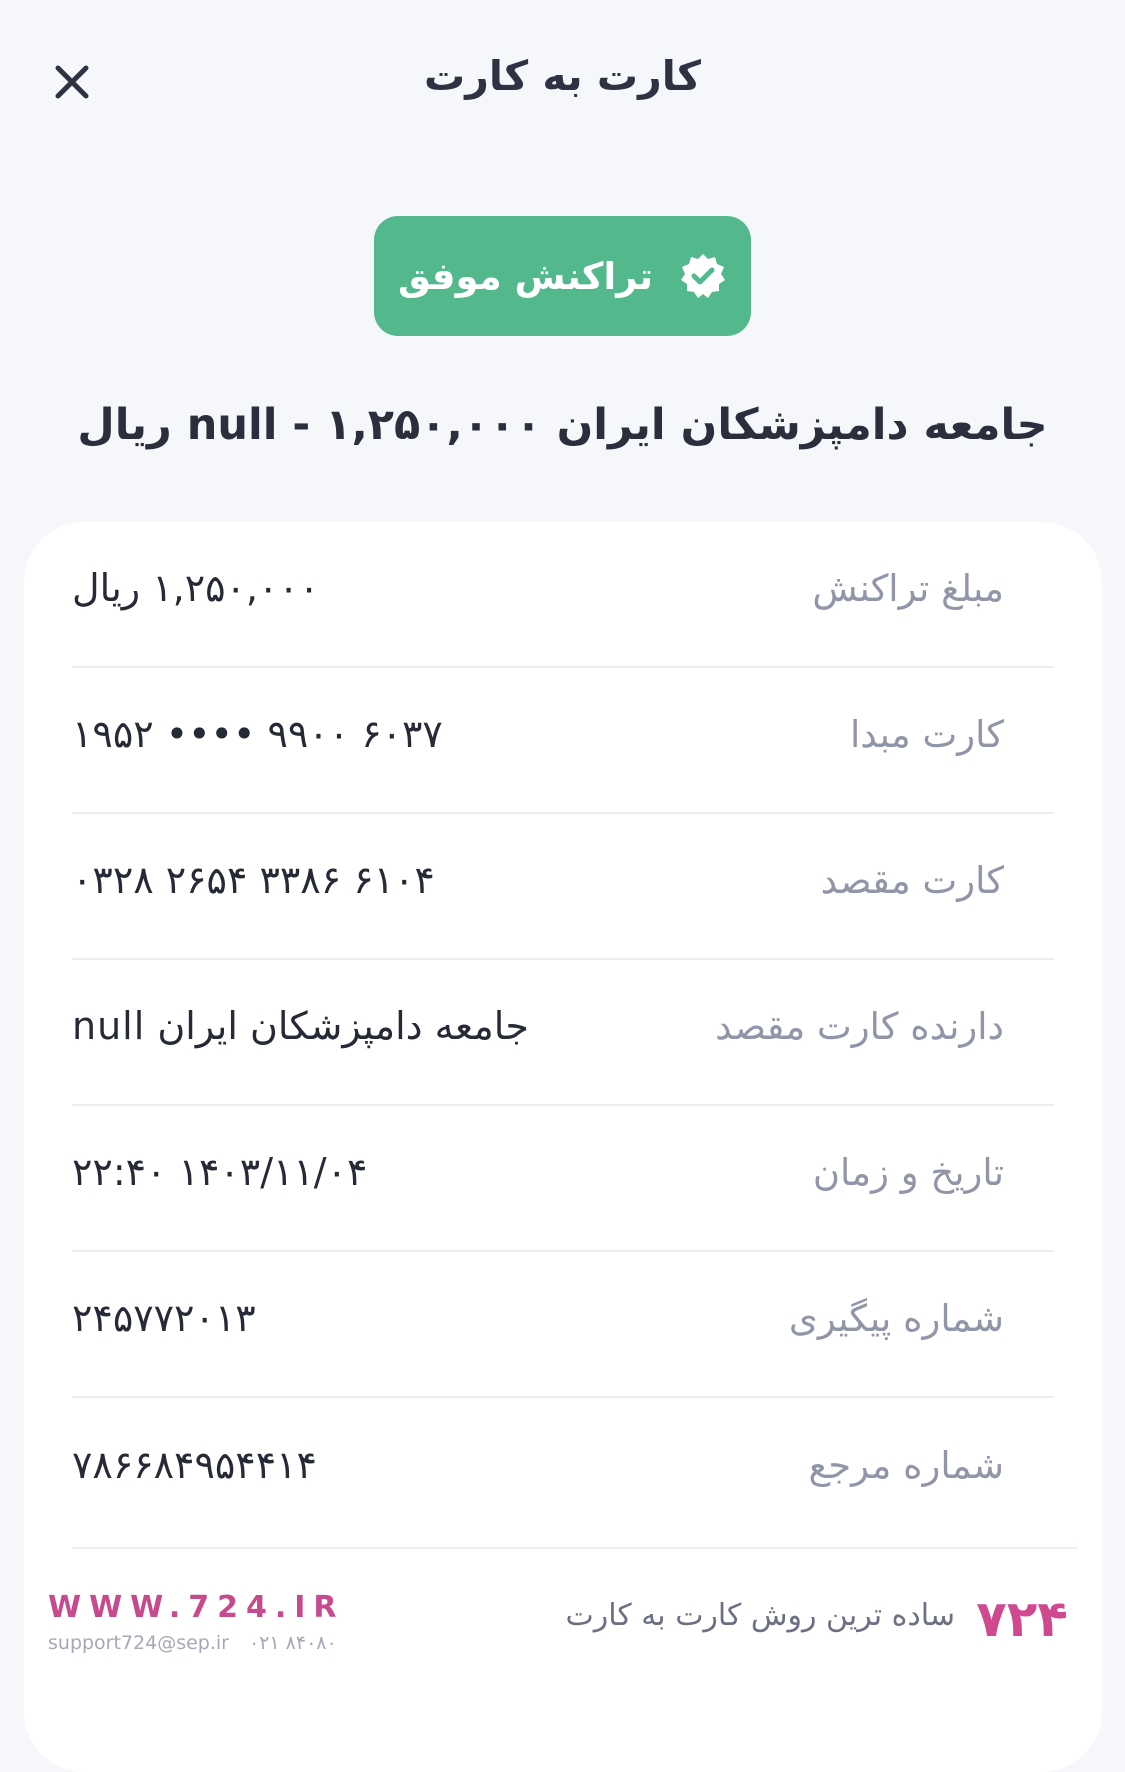 The width and height of the screenshot is (1125, 1772). I want to click on detail-value: ۶۰۳۷ ۹۹۰۰ •••• ۱۹۵۲, so click(257, 734).